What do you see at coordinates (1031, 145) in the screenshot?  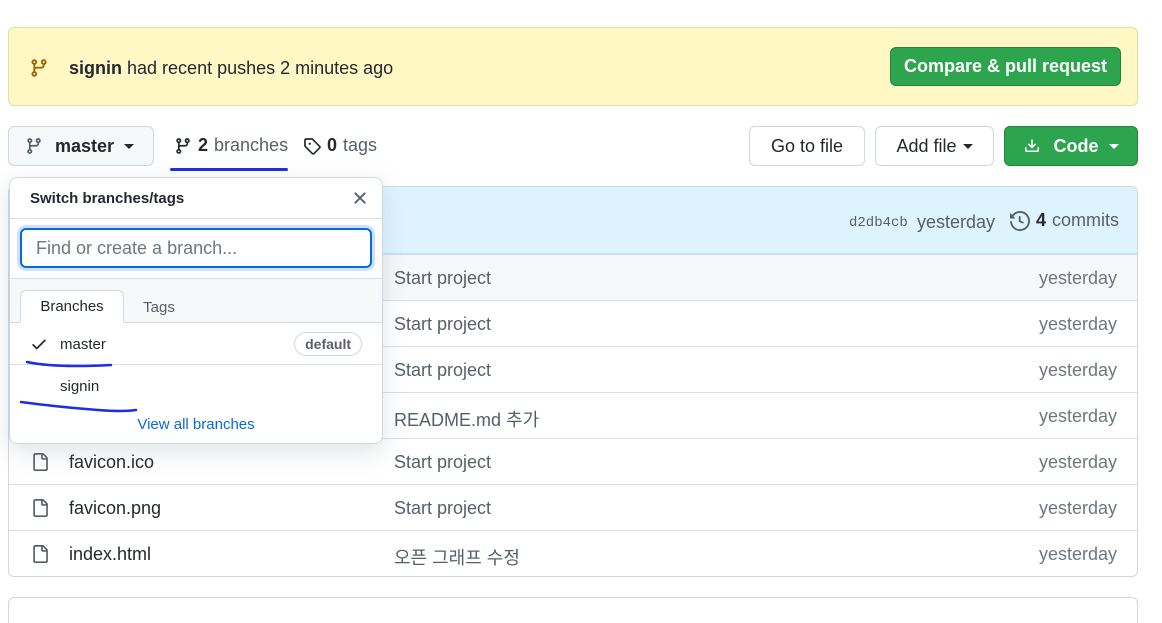 I see `download-icon` at bounding box center [1031, 145].